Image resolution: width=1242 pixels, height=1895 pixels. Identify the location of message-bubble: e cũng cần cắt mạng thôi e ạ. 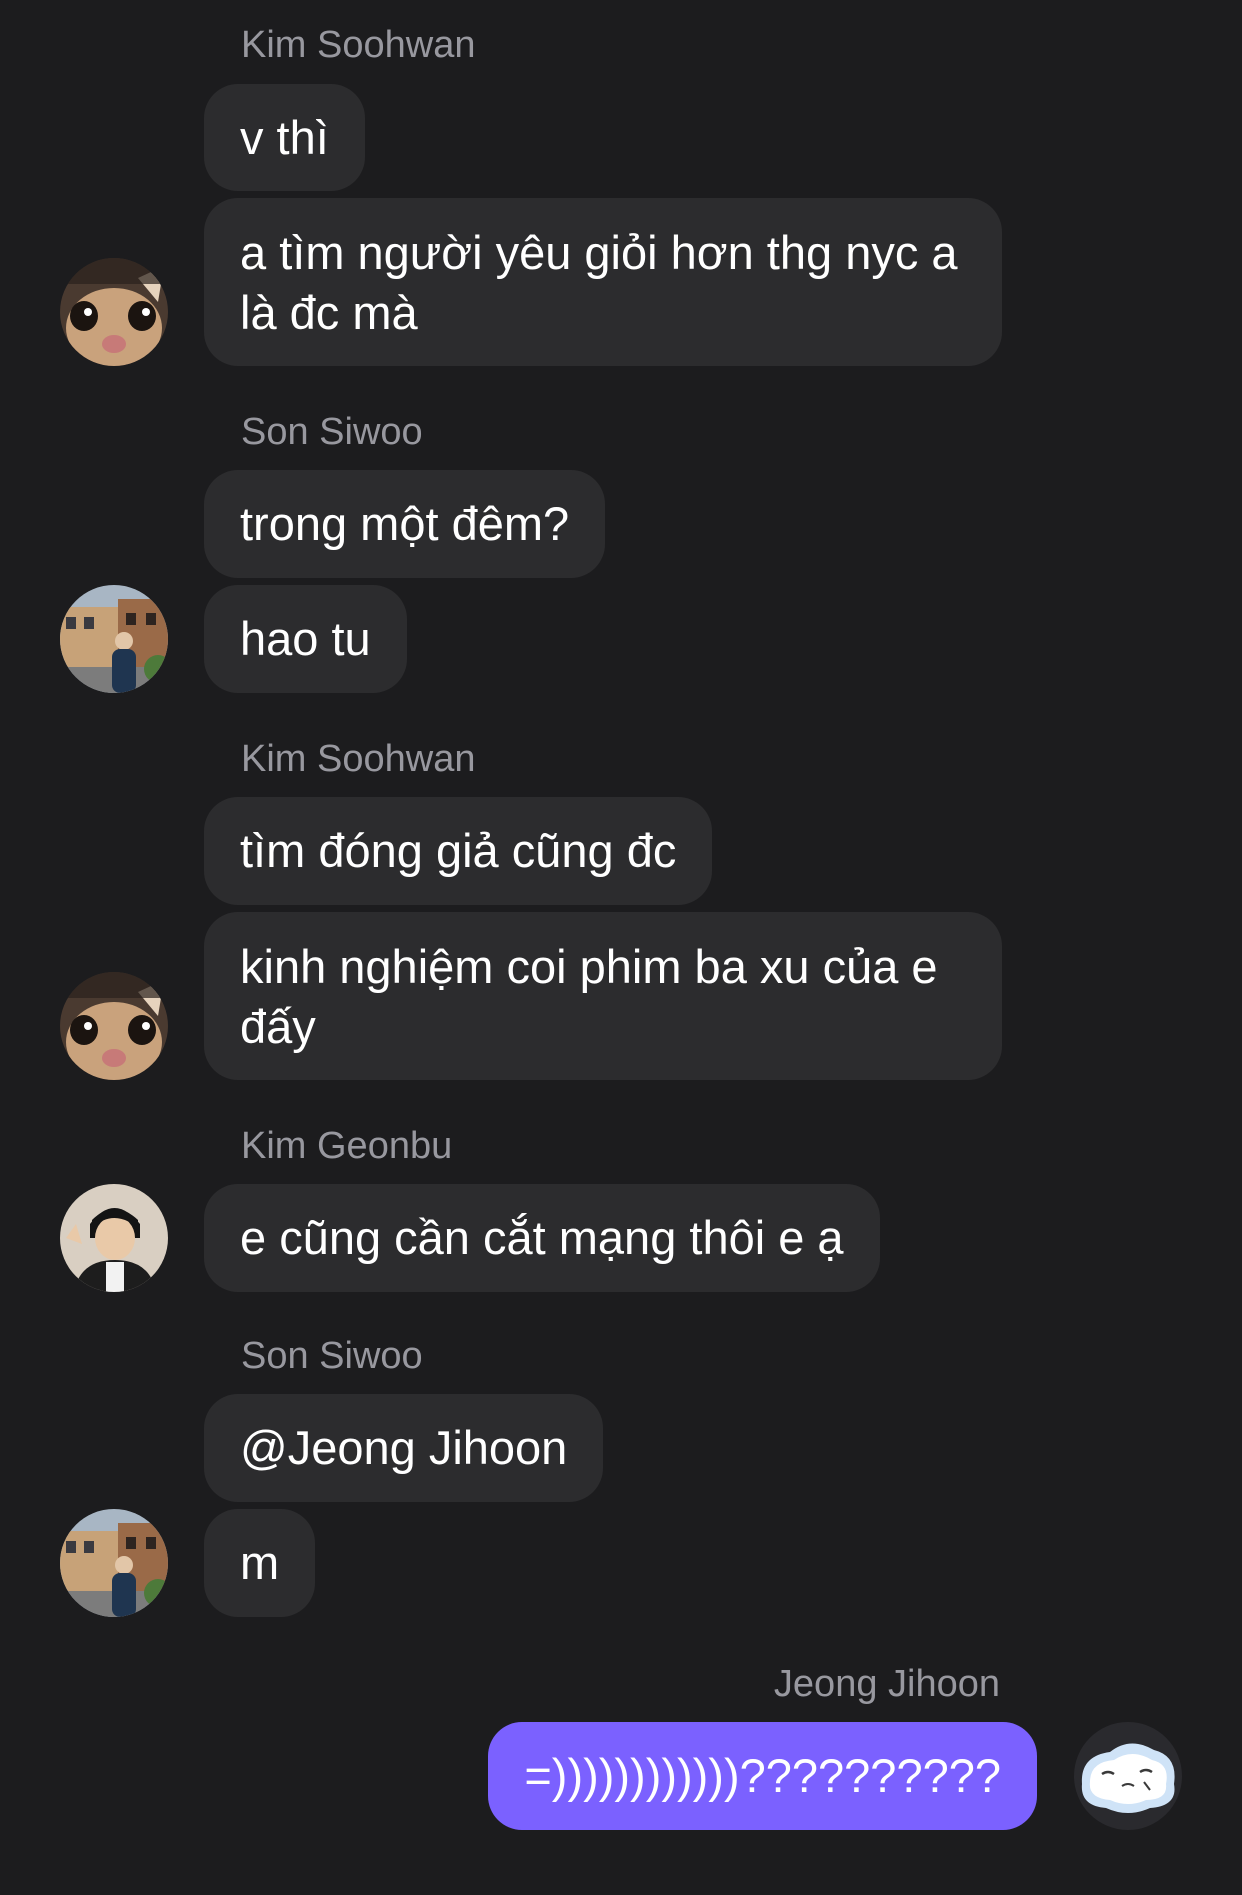
(542, 1238).